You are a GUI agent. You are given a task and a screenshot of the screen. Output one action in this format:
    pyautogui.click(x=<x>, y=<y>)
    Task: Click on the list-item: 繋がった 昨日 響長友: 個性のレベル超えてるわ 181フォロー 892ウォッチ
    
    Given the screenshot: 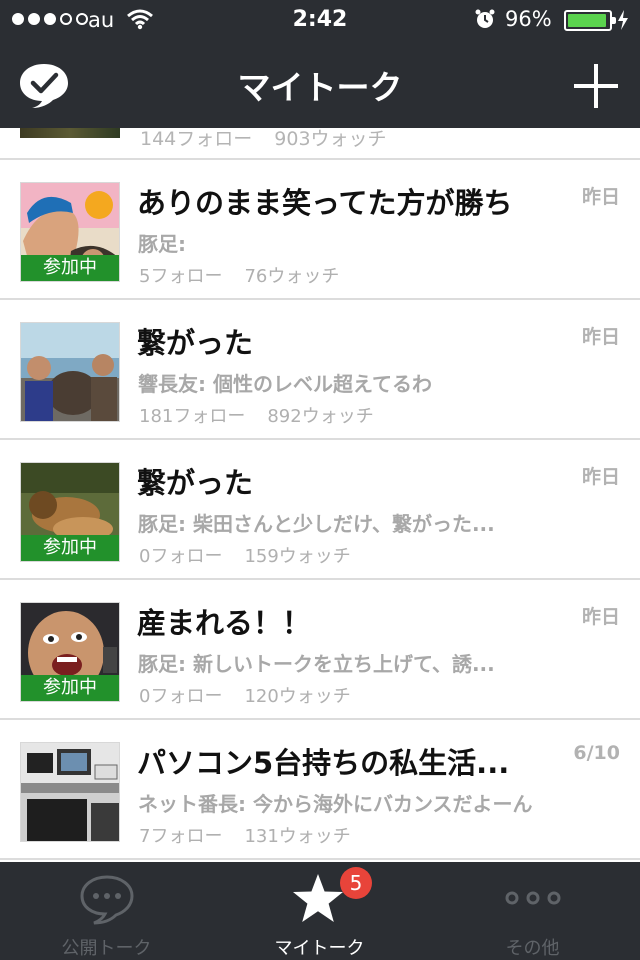 What is the action you would take?
    pyautogui.click(x=320, y=370)
    